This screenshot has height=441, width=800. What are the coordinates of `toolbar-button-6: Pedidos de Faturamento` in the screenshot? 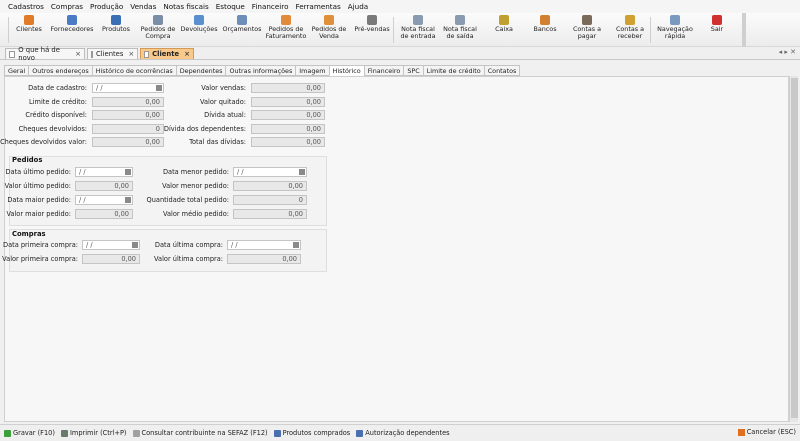 It's located at (286, 30).